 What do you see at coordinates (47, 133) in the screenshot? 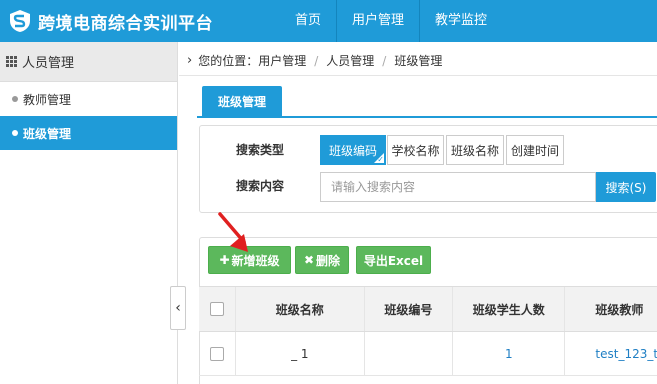
I see `sidebar-item-label: 班级管理` at bounding box center [47, 133].